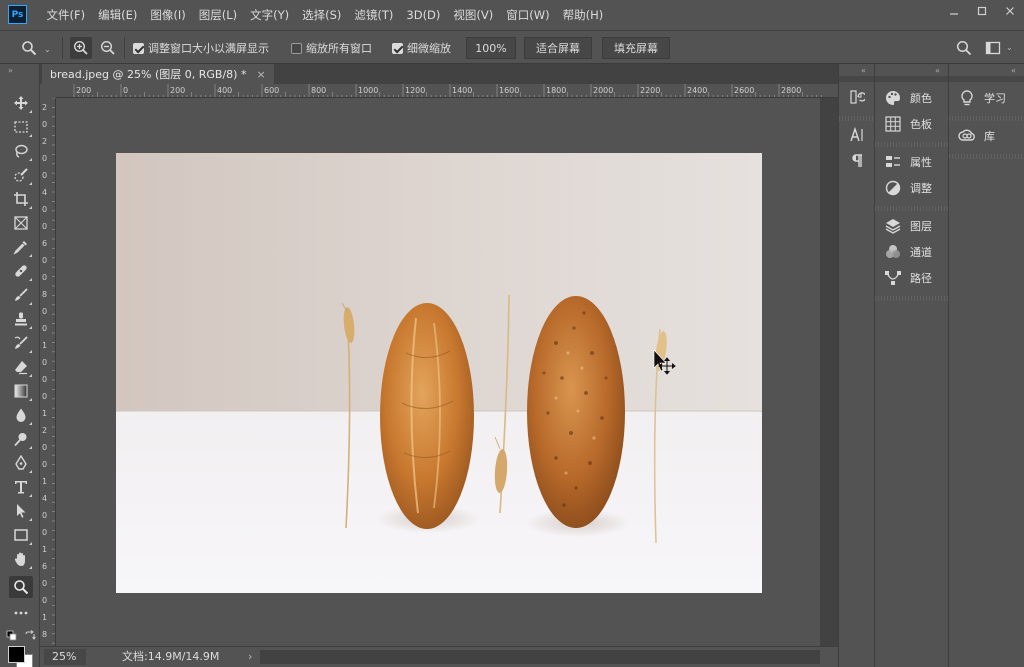 This screenshot has width=1024, height=667. Describe the element at coordinates (540, 657) in the screenshot. I see `horizontal-scrollbar` at that location.